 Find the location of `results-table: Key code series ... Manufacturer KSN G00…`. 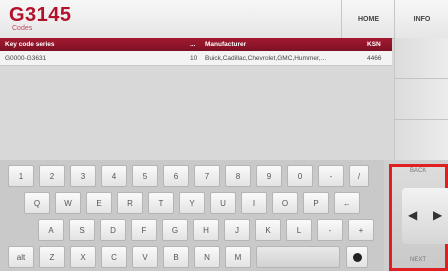

results-table: Key code series ... Manufacturer KSN G00… is located at coordinates (196, 52).